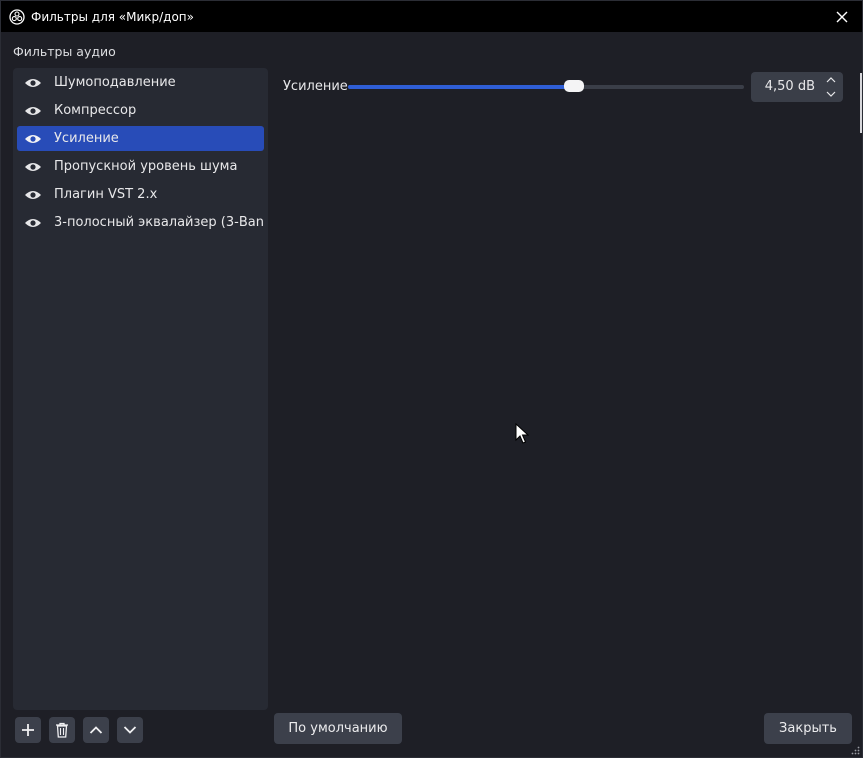 This screenshot has height=758, width=863. Describe the element at coordinates (79, 730) in the screenshot. I see `filter-list-toolbar` at that location.